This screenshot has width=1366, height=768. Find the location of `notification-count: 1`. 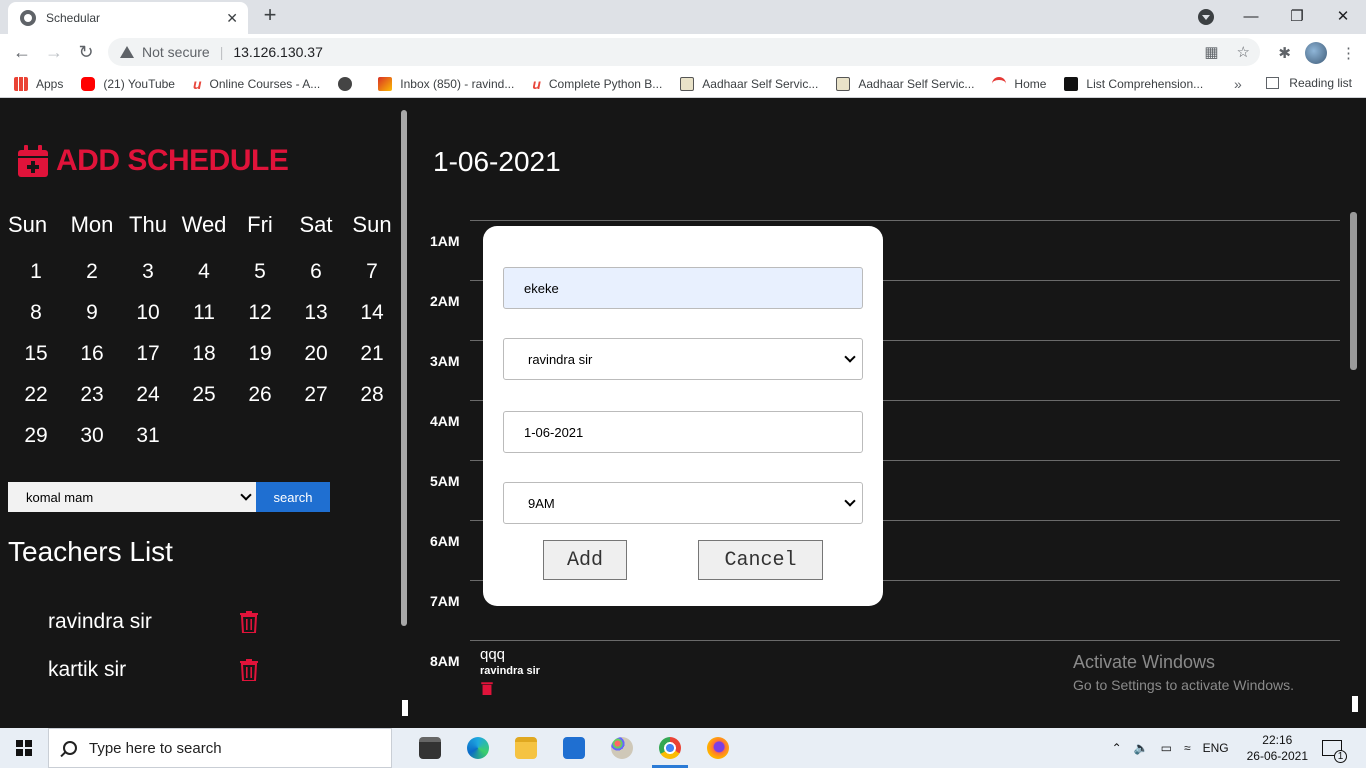

notification-count: 1 is located at coordinates (1340, 756).